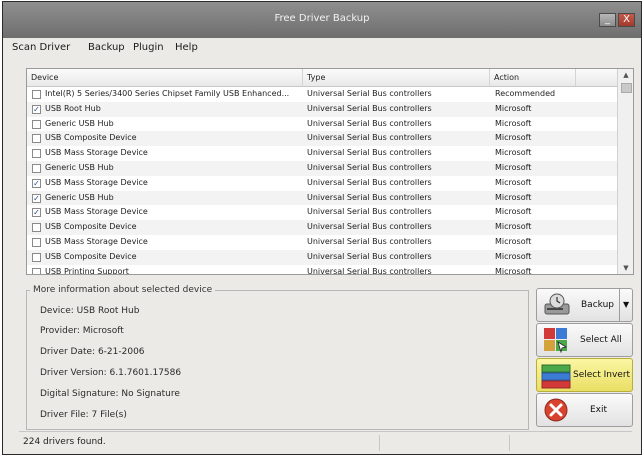 This screenshot has height=456, width=644. Describe the element at coordinates (73, 108) in the screenshot. I see `device-cell: USB Root Hub` at that location.